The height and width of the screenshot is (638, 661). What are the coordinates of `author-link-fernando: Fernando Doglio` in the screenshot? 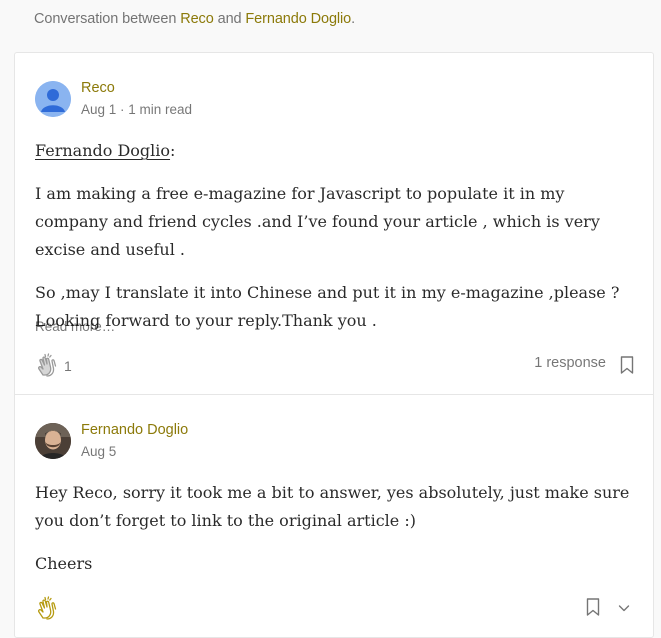 It's located at (298, 19).